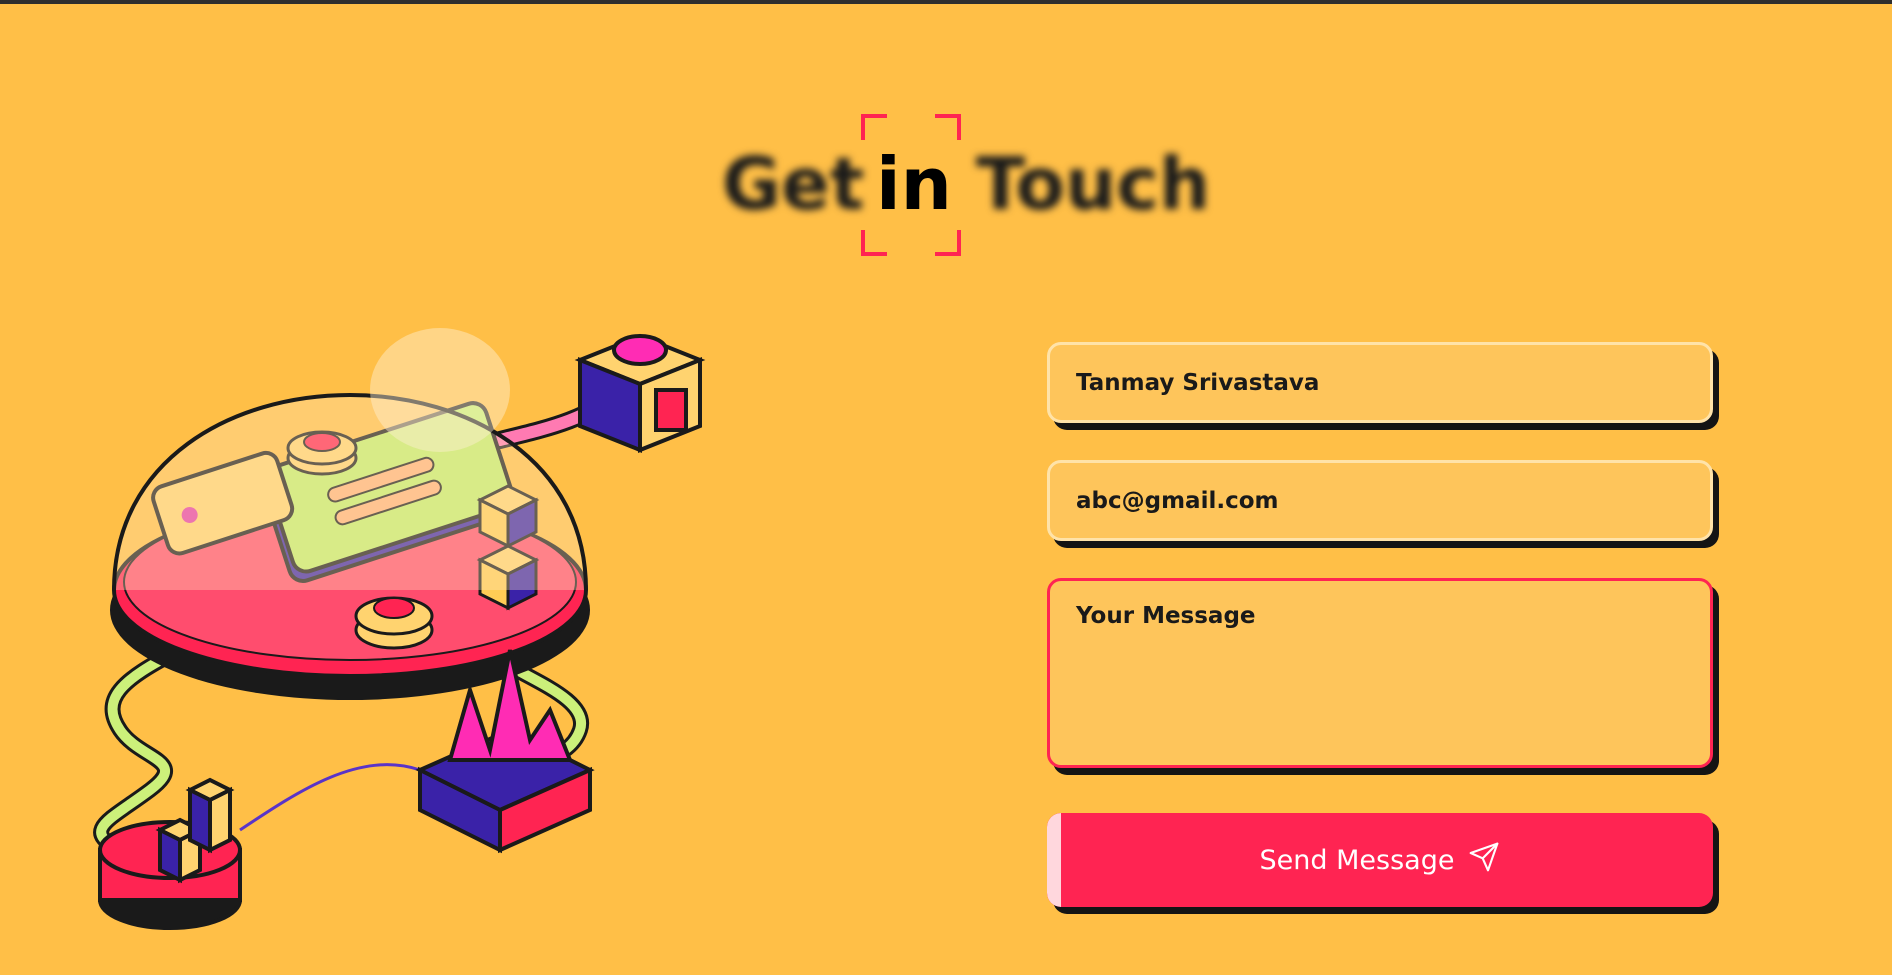 This screenshot has width=1892, height=975. I want to click on send-message-button: Send Message, so click(1380, 860).